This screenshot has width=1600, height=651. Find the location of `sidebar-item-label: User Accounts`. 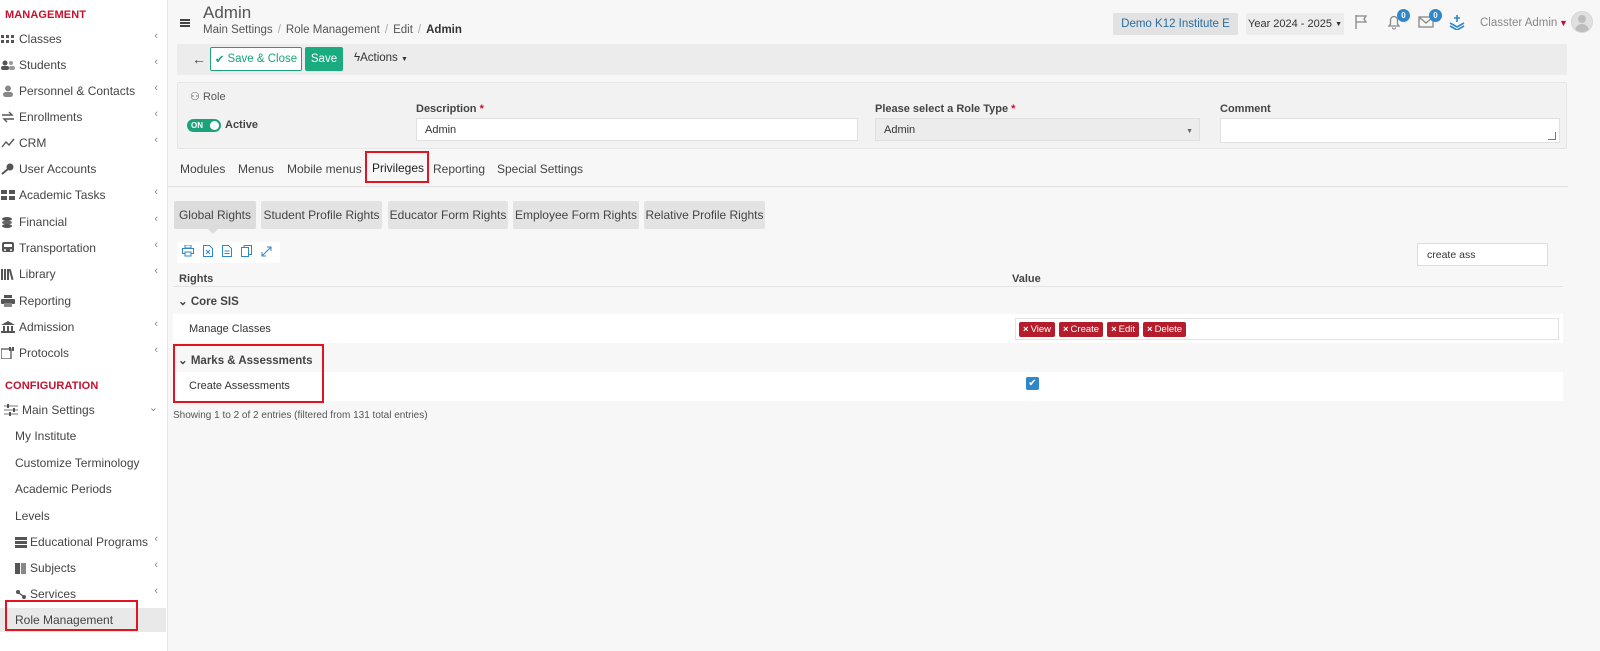

sidebar-item-label: User Accounts is located at coordinates (58, 169).